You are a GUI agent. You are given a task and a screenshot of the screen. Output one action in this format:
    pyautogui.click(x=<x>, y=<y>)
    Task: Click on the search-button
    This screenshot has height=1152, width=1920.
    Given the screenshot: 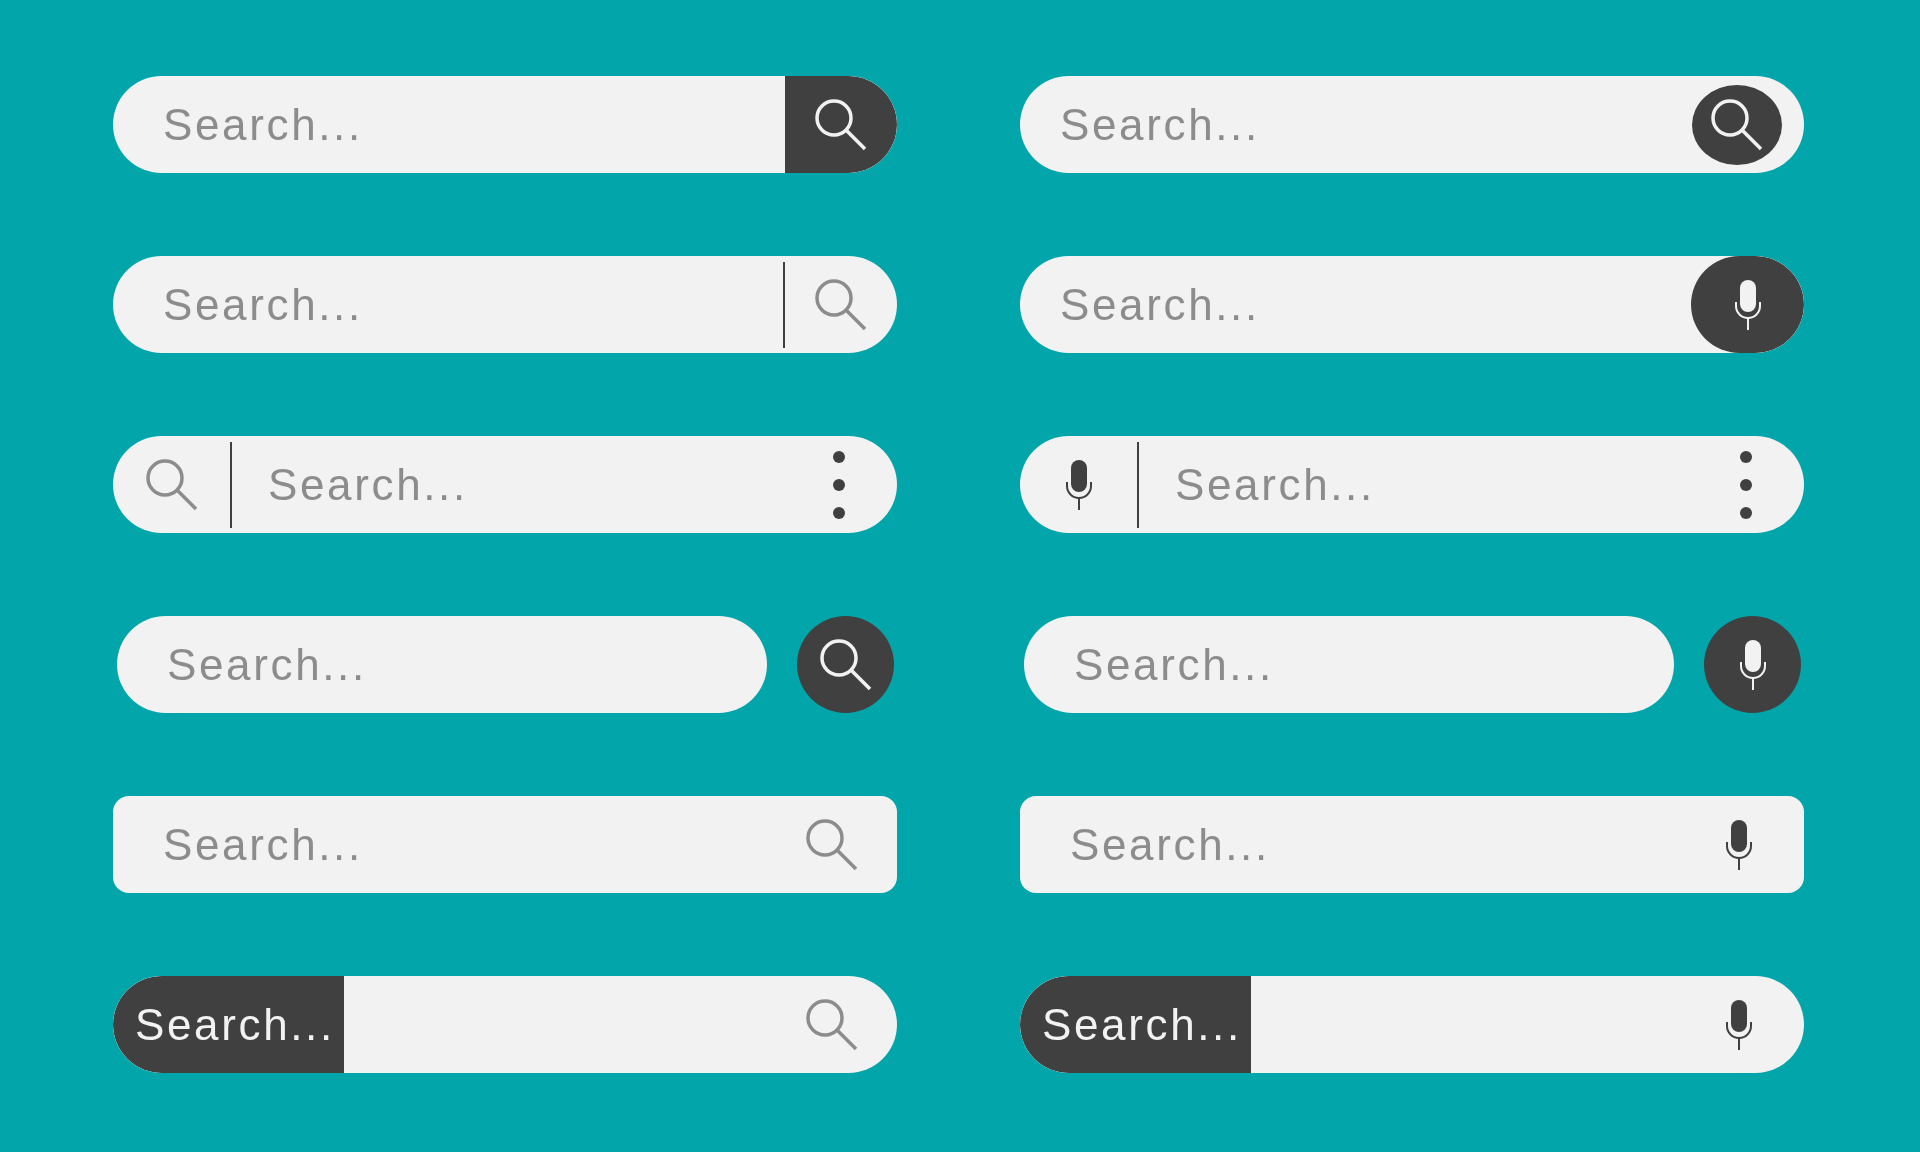 What is the action you would take?
    pyautogui.click(x=841, y=124)
    